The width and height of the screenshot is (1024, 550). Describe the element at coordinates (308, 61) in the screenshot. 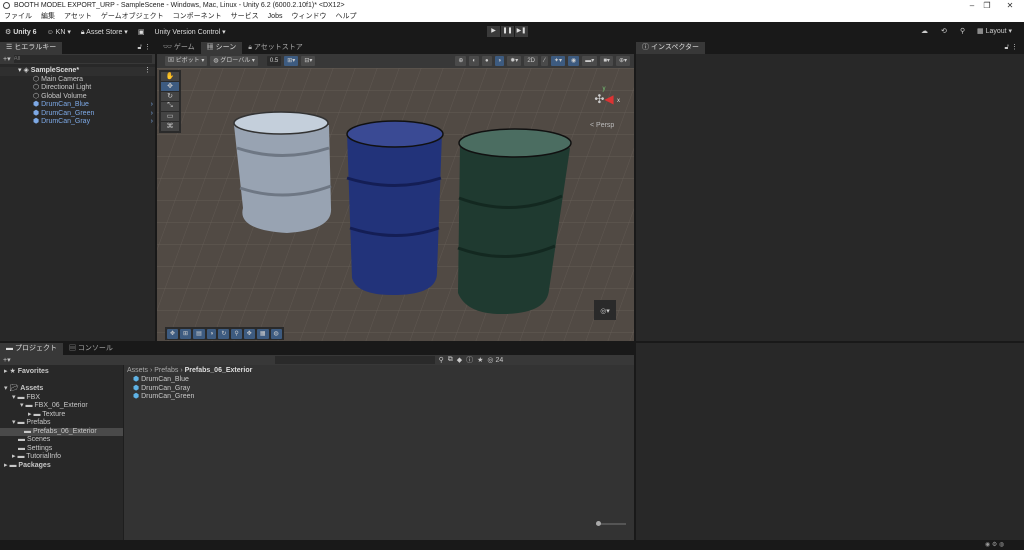

I see `increment-snap-dropdown: ⊟▾` at that location.